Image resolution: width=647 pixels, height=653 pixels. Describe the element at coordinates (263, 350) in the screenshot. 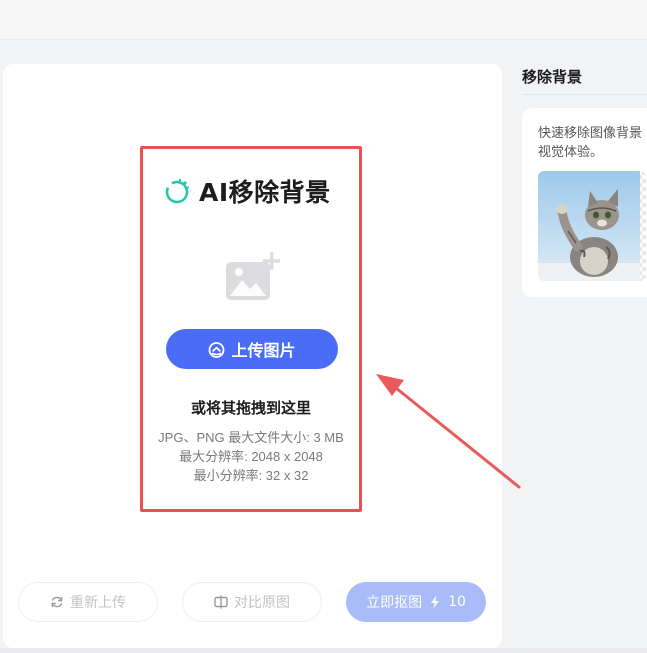

I see `upload-button-label: 上传图片` at that location.